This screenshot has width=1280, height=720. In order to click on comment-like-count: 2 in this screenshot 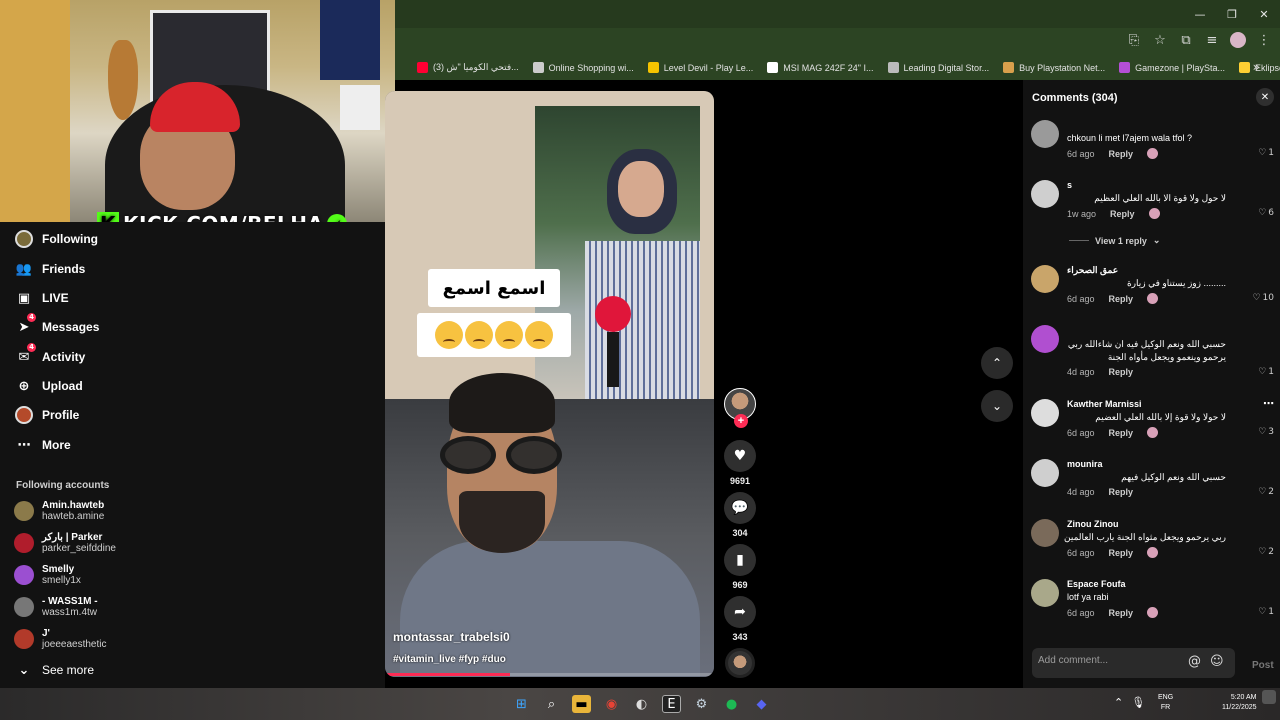, I will do `click(1271, 552)`.